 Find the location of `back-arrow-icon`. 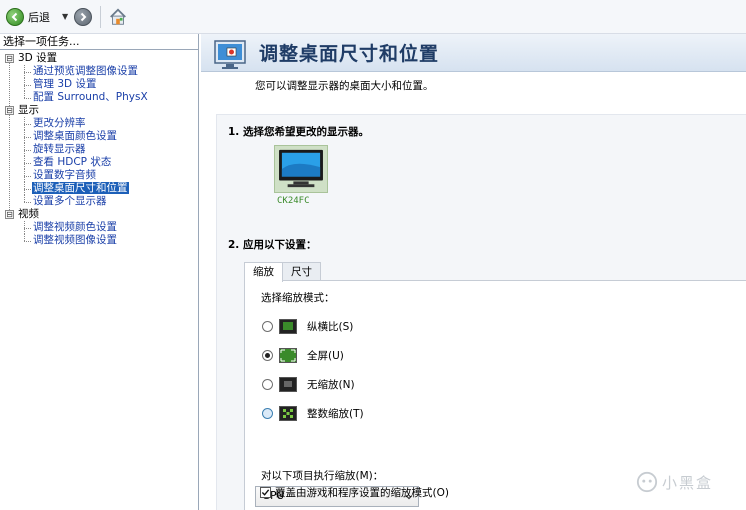

back-arrow-icon is located at coordinates (15, 16).